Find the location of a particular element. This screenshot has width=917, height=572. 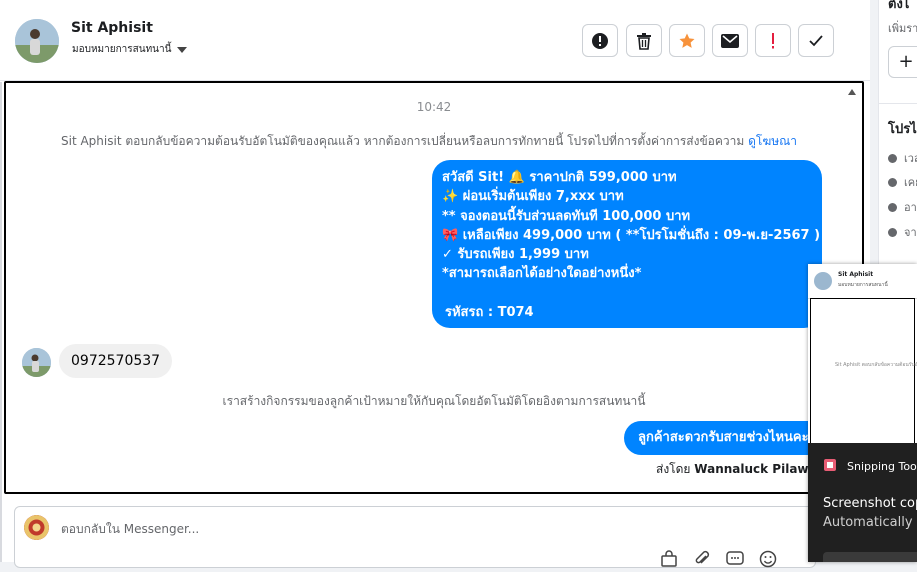

composer-toolbar is located at coordinates (719, 560).